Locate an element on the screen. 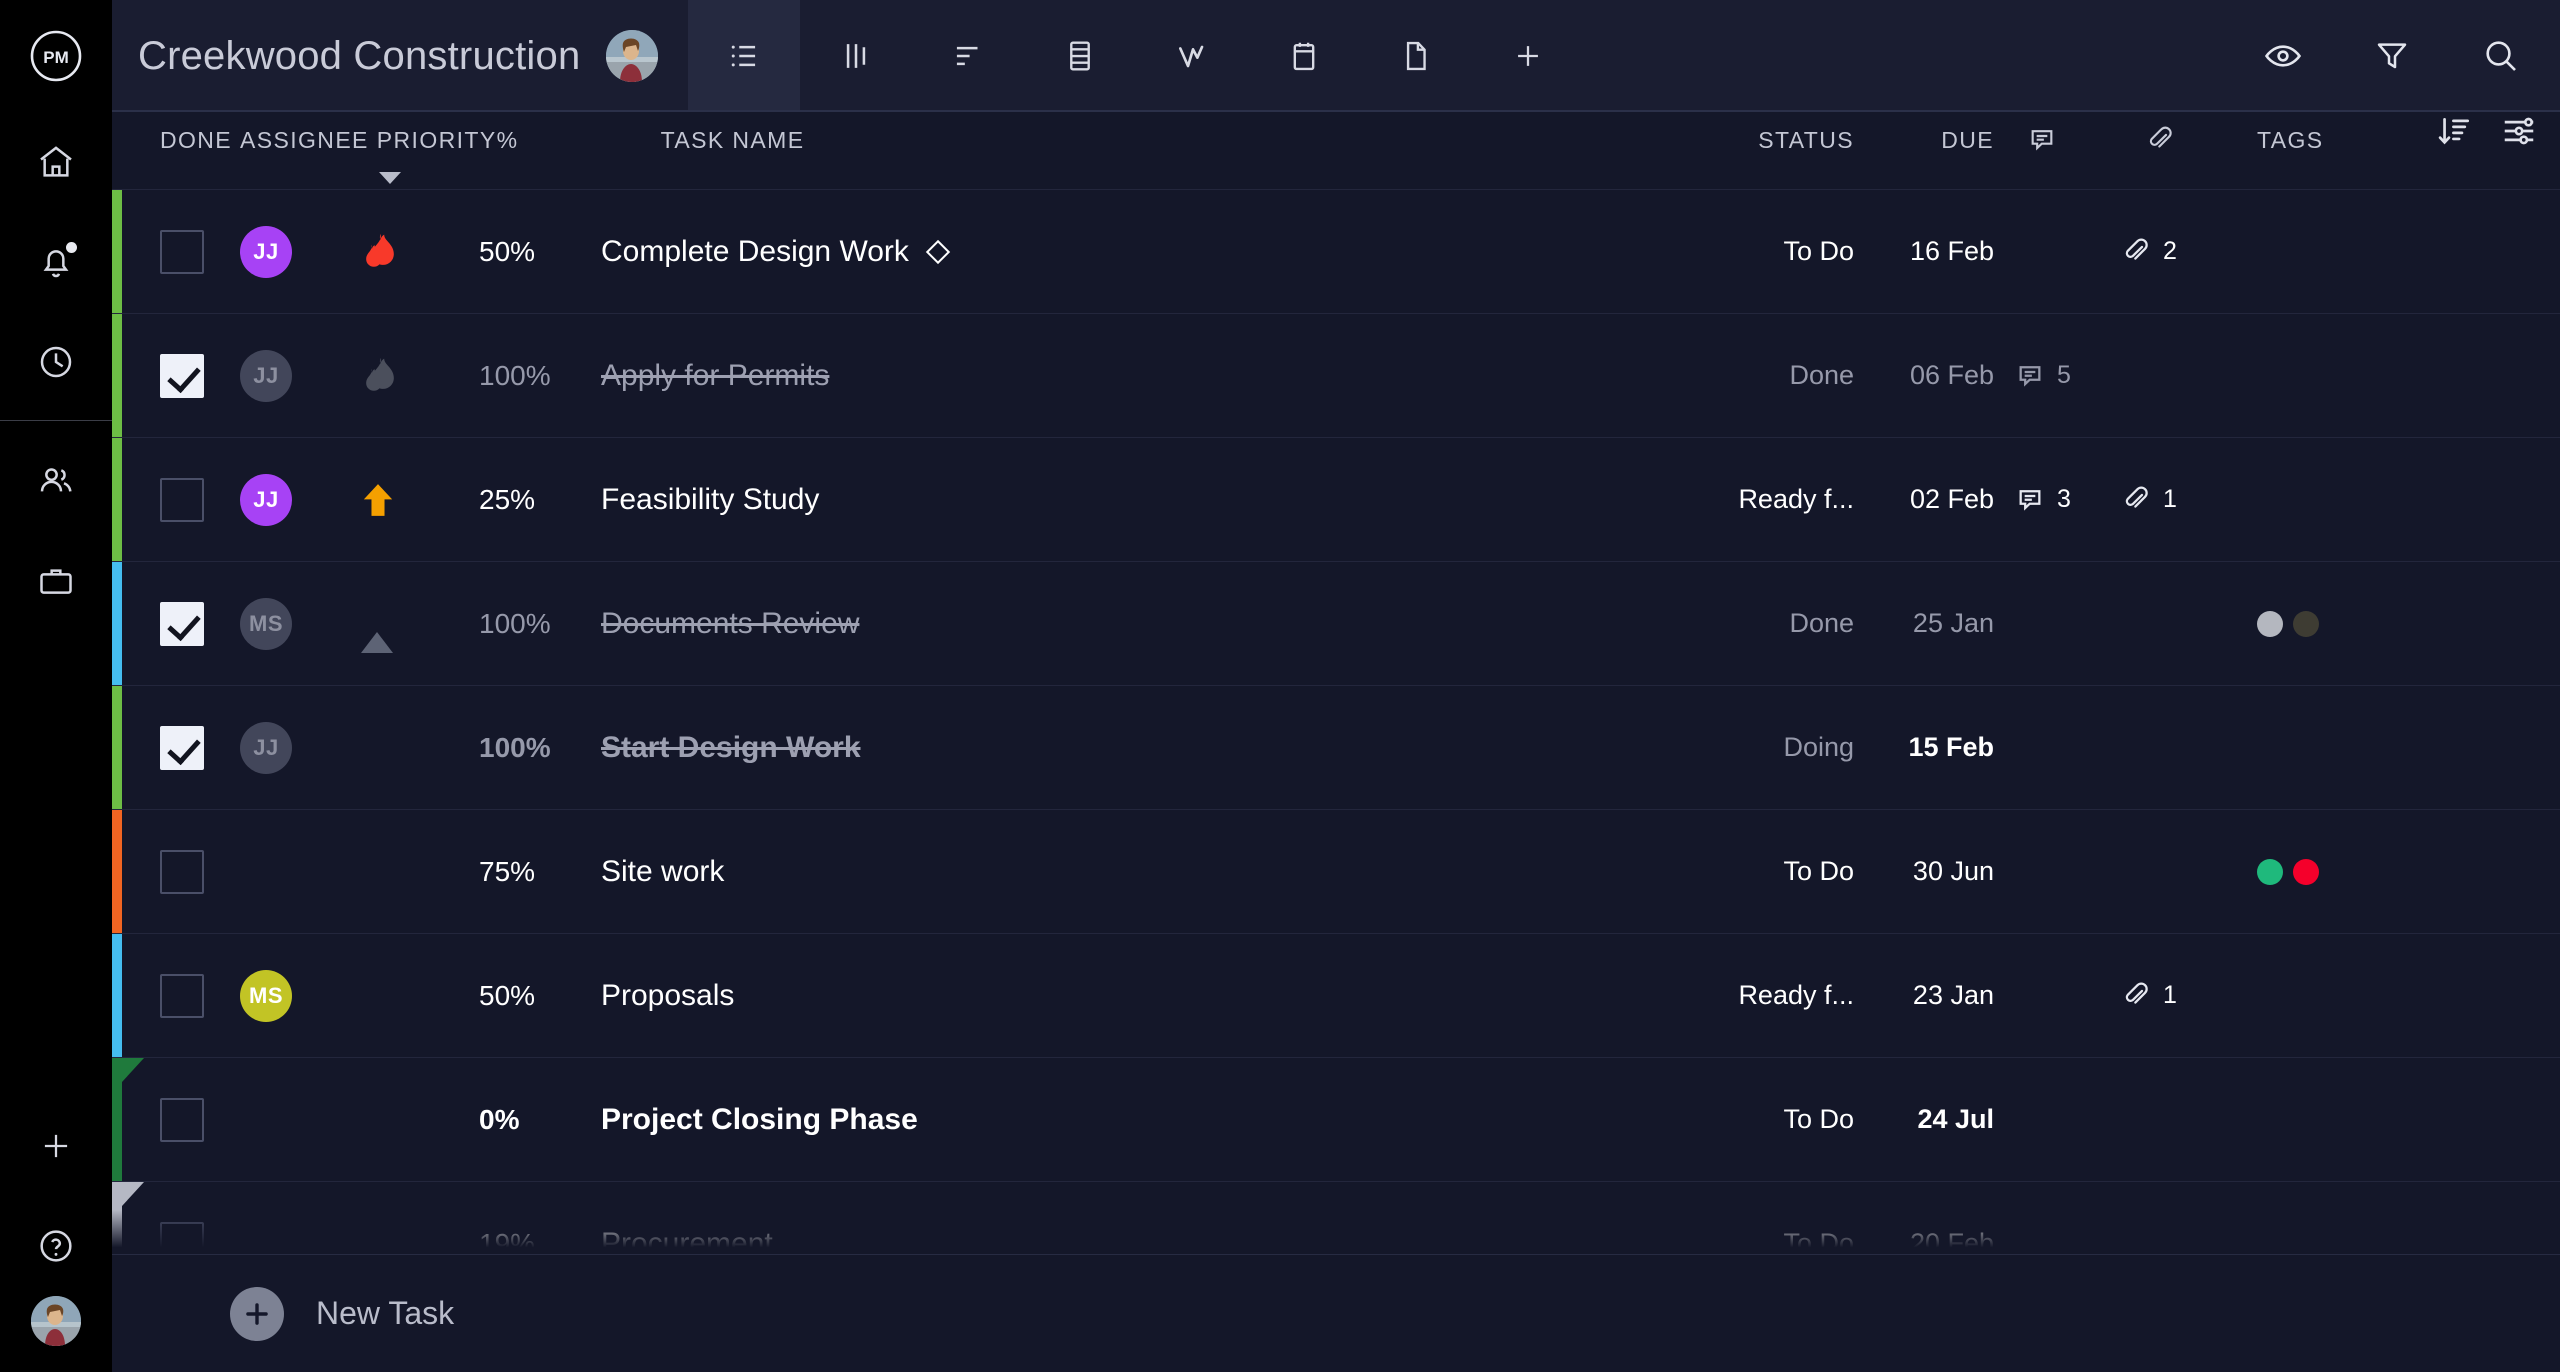  task-name-cell: Procurement is located at coordinates (1127, 1218).